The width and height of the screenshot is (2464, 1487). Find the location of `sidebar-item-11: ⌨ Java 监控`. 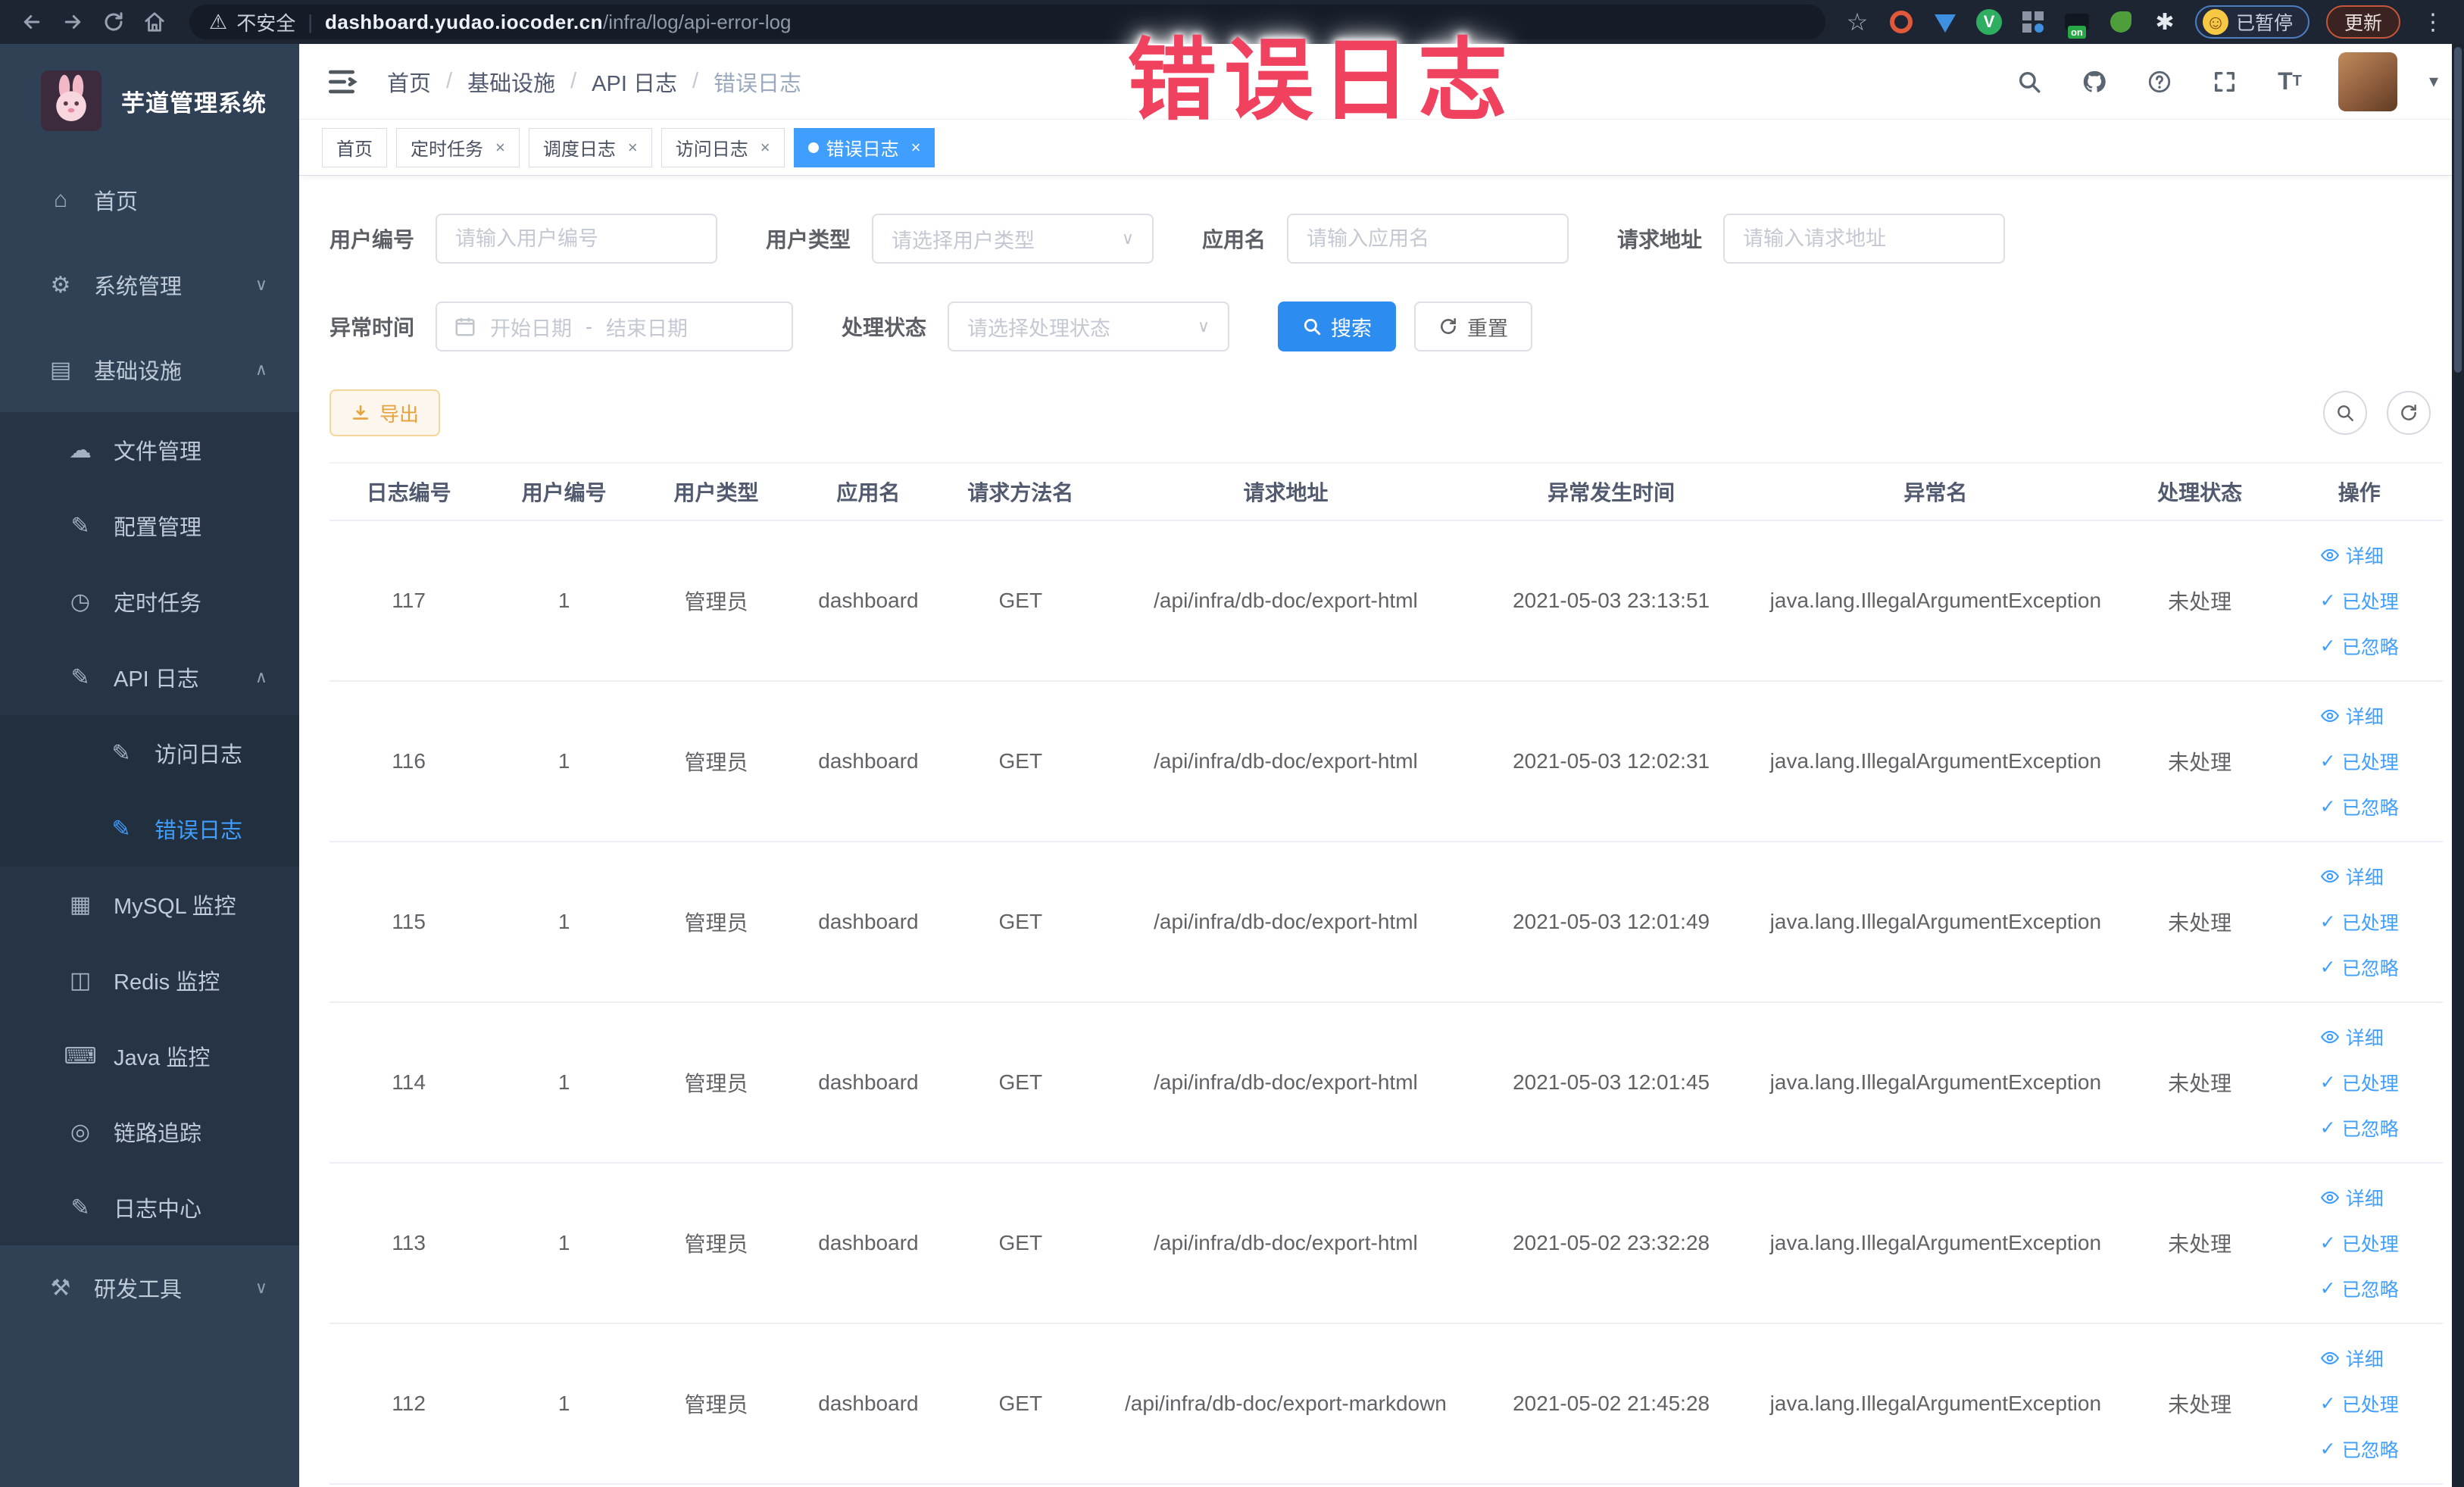

sidebar-item-11: ⌨ Java 监控 is located at coordinates (149, 1056).